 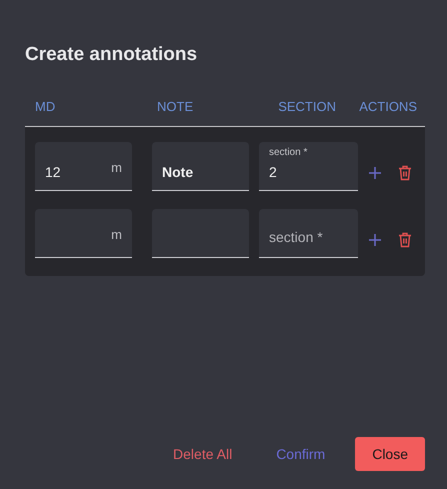 What do you see at coordinates (202, 454) in the screenshot?
I see `delete-all-button: Delete All` at bounding box center [202, 454].